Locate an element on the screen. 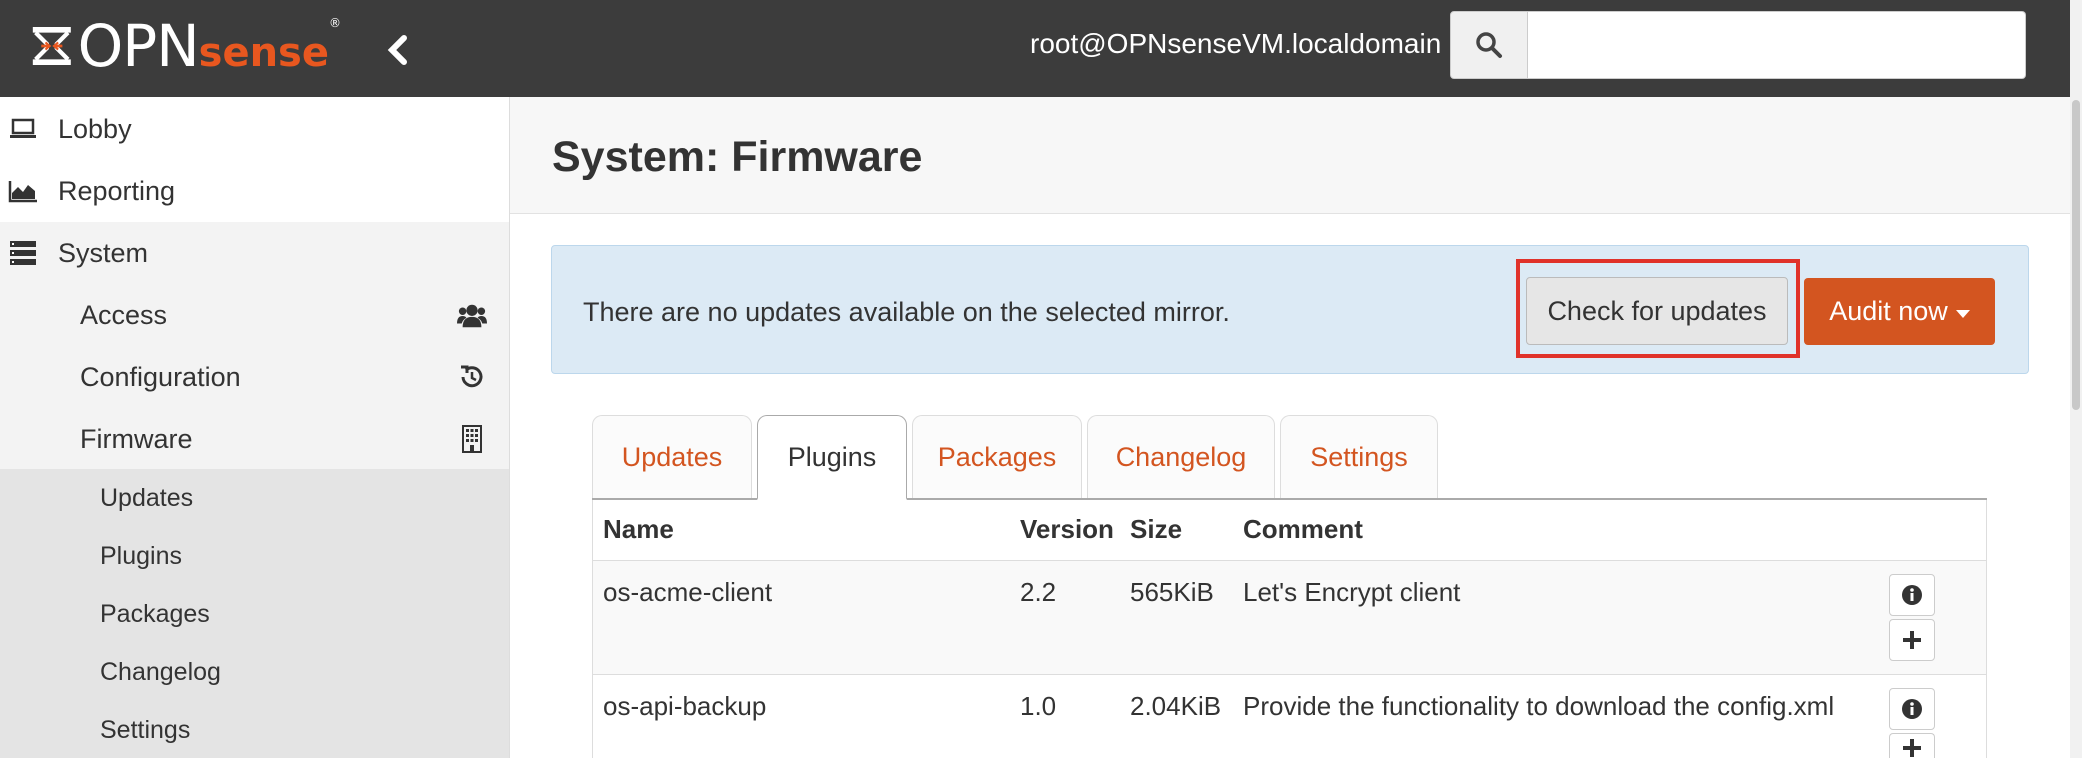 This screenshot has height=758, width=2082. scrollbar-thumb is located at coordinates (2076, 255).